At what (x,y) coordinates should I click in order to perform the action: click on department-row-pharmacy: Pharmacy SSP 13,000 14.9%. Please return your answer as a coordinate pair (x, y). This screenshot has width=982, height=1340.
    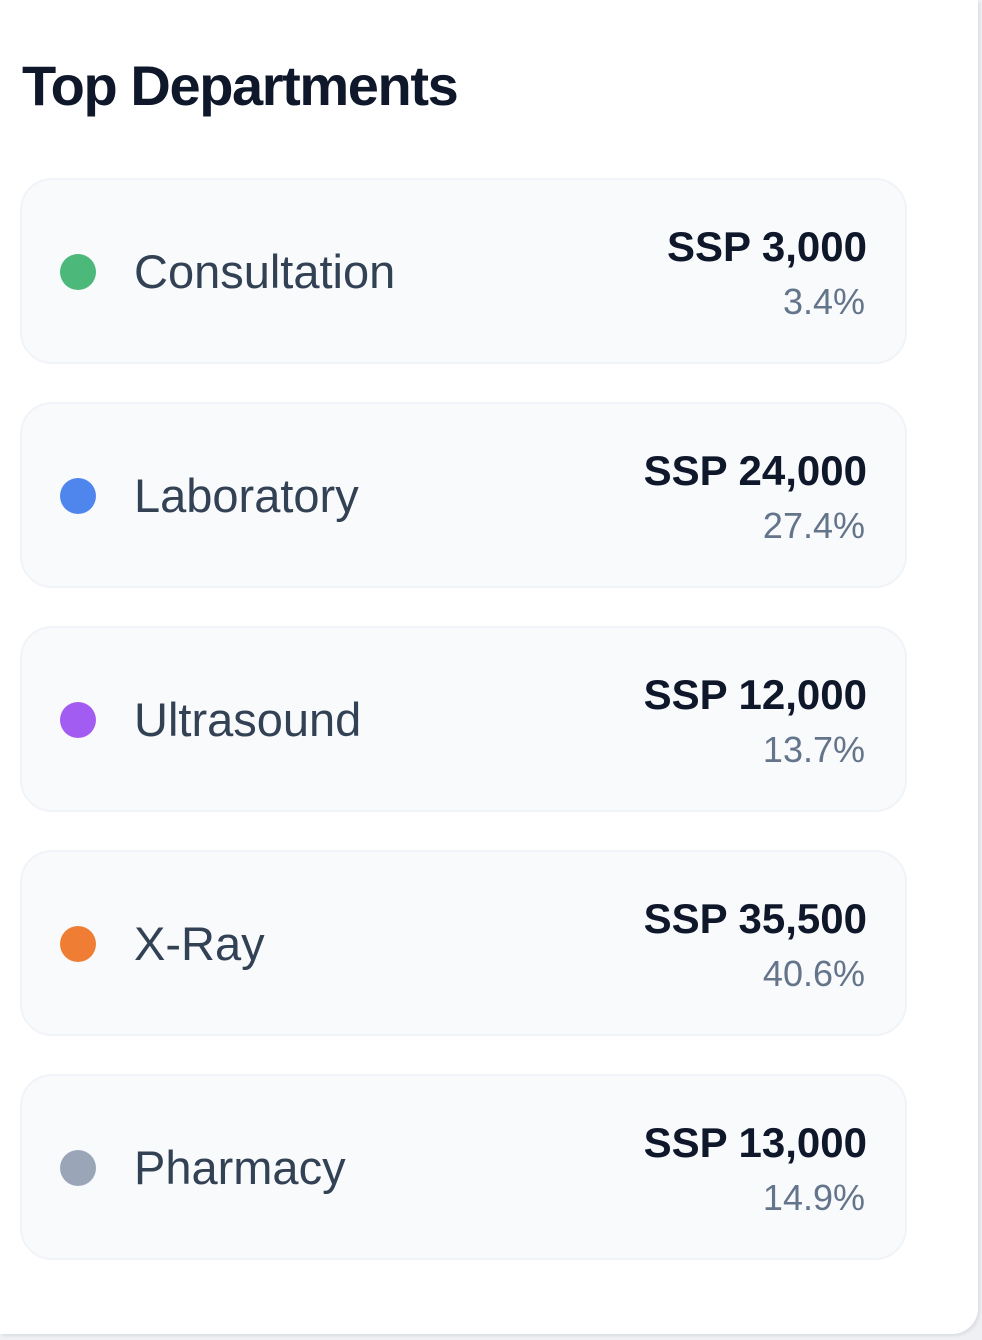
    Looking at the image, I should click on (463, 1167).